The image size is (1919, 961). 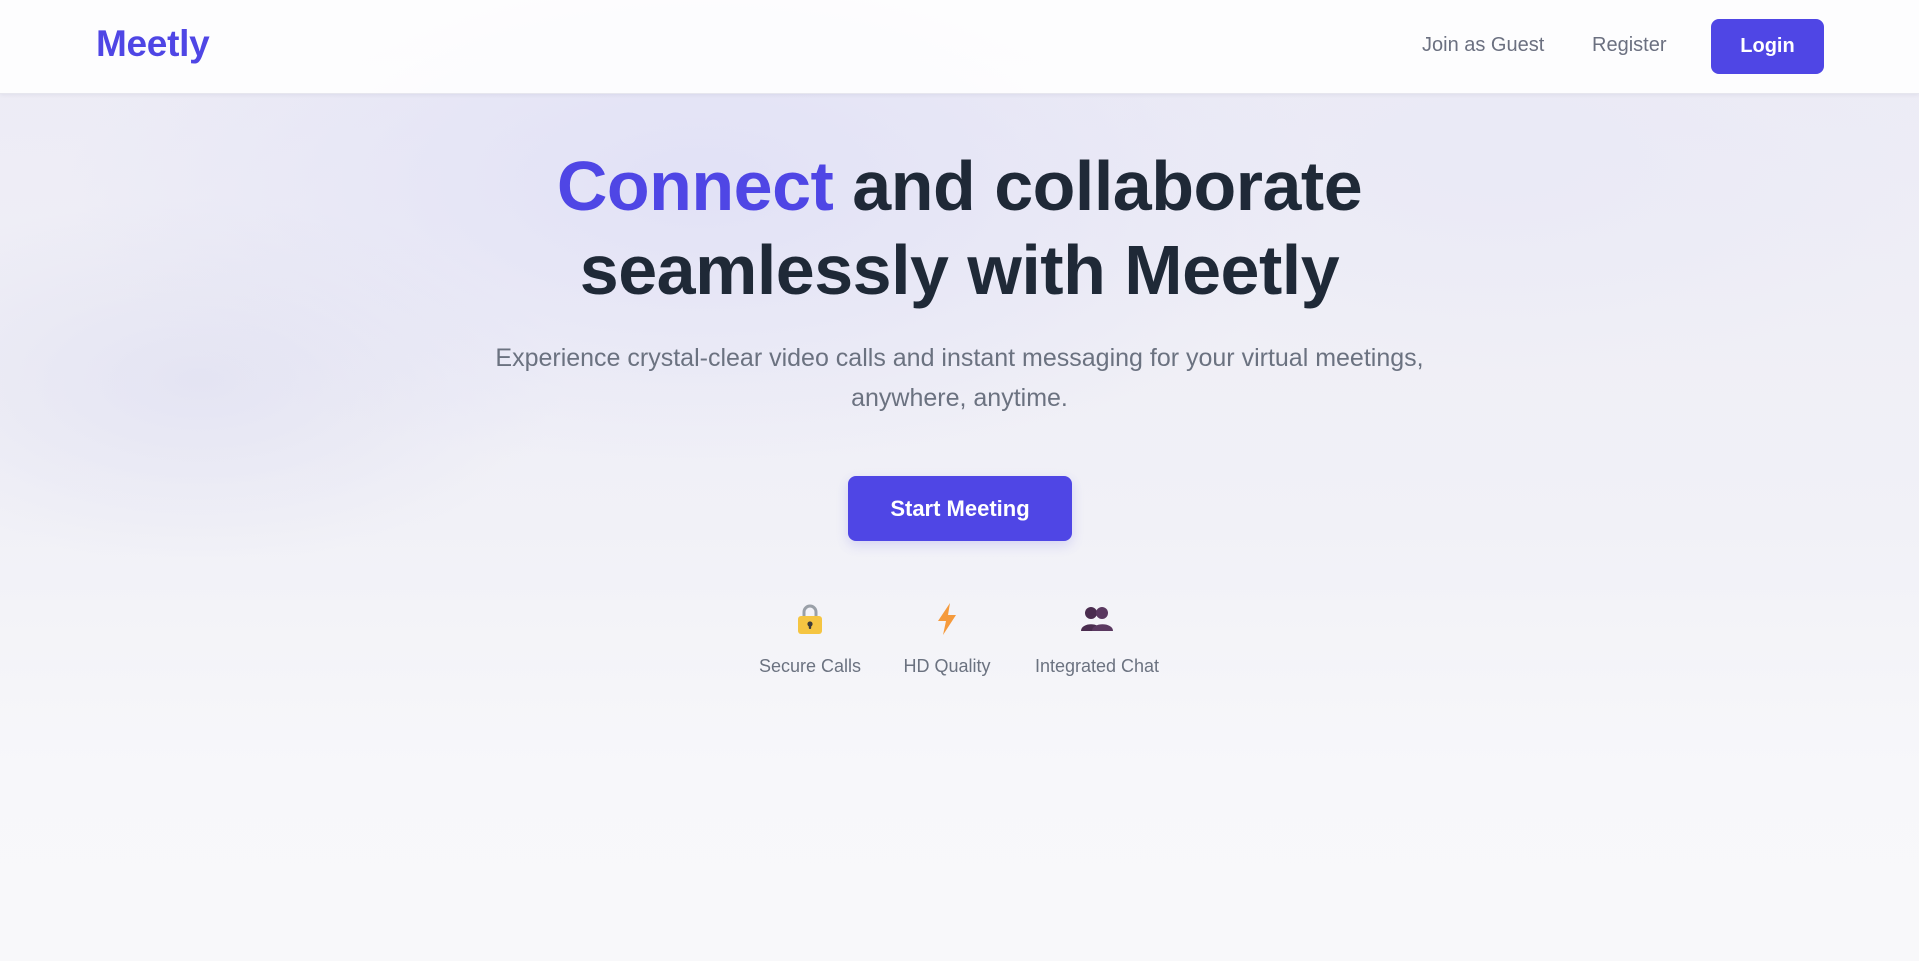 What do you see at coordinates (959, 270) in the screenshot?
I see `hero-title-line2: seamlessly with Meetly` at bounding box center [959, 270].